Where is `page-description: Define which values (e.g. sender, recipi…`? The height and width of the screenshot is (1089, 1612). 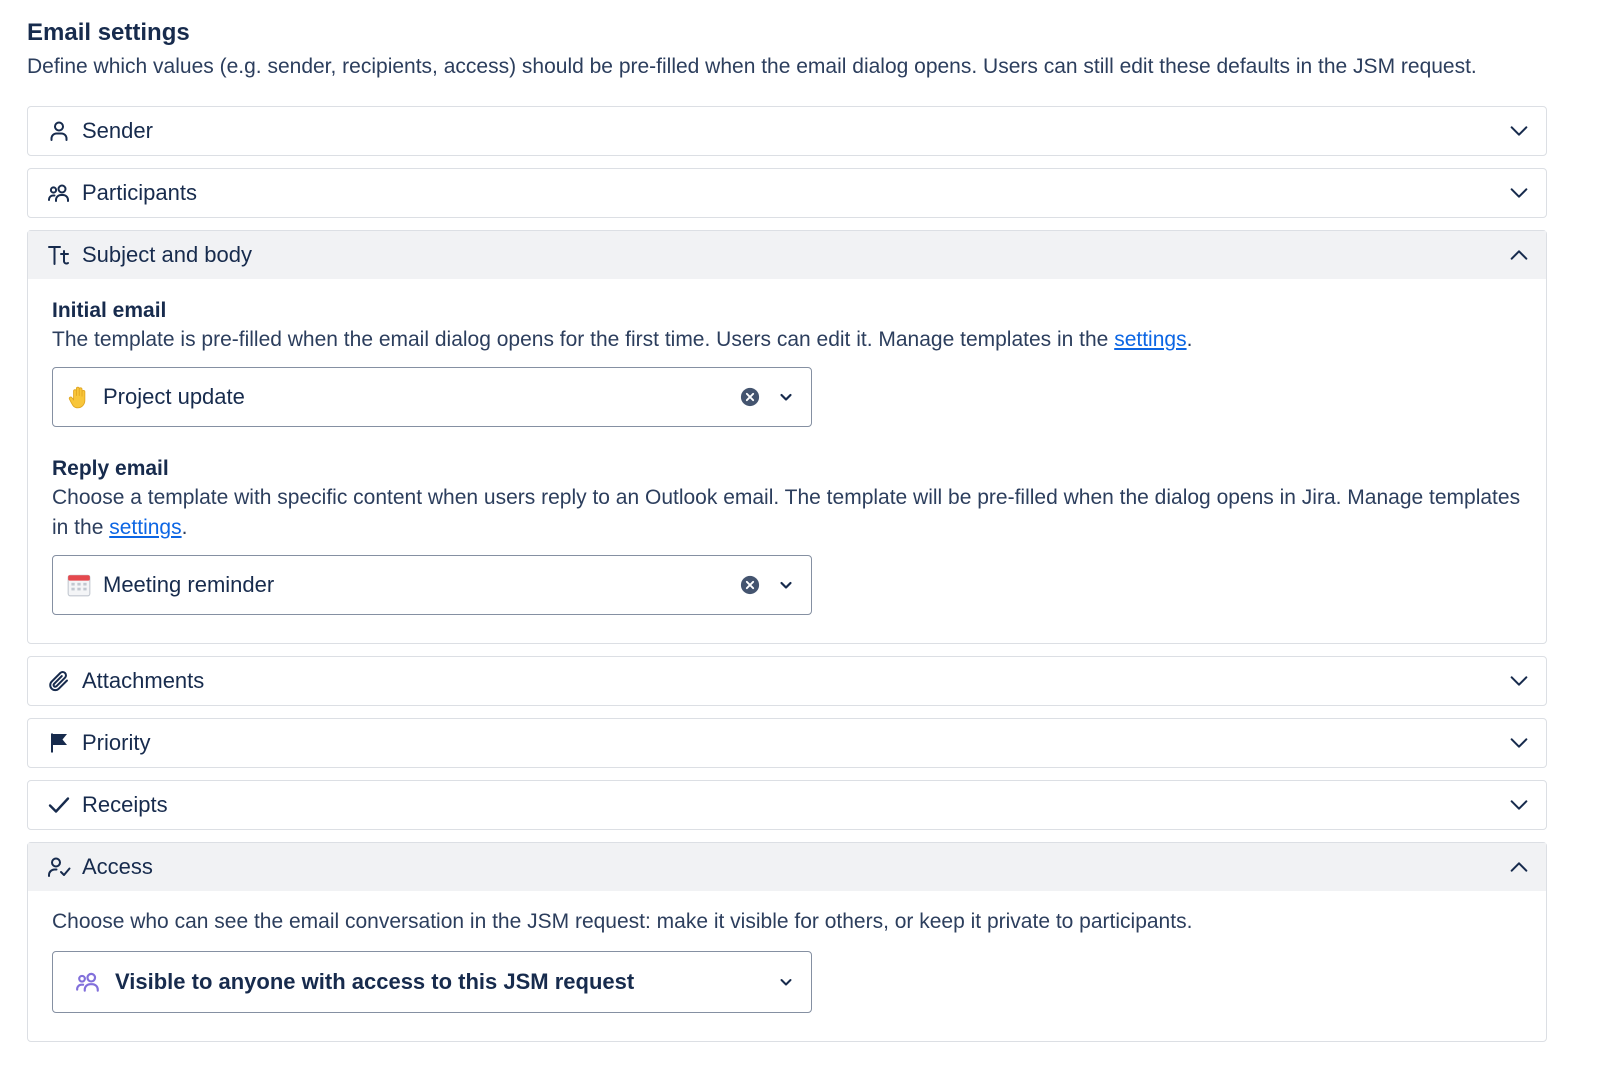 page-description: Define which values (e.g. sender, recipi… is located at coordinates (752, 66).